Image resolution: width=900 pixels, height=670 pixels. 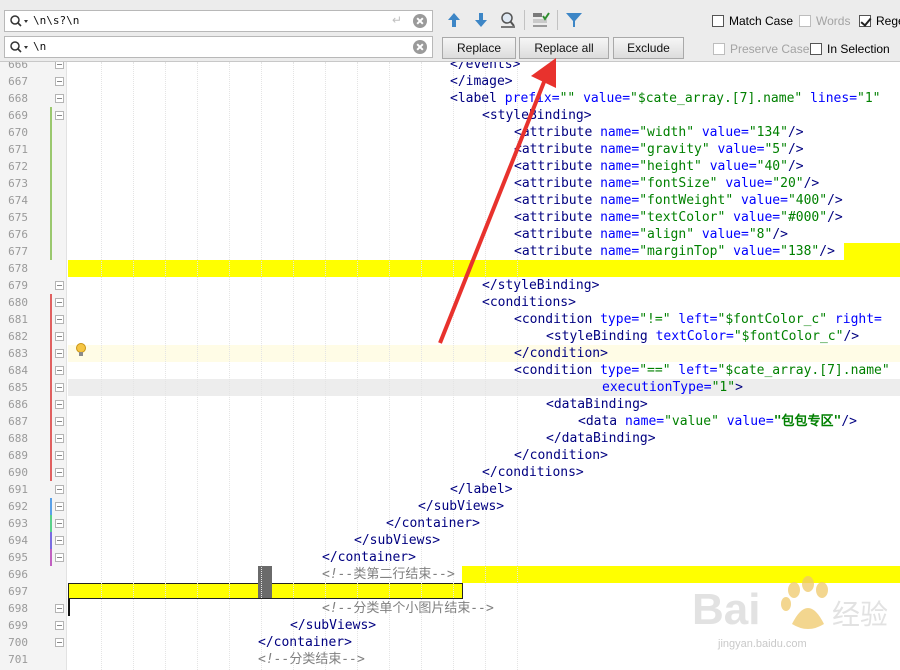 What do you see at coordinates (420, 47) in the screenshot?
I see `clear-replace-icon` at bounding box center [420, 47].